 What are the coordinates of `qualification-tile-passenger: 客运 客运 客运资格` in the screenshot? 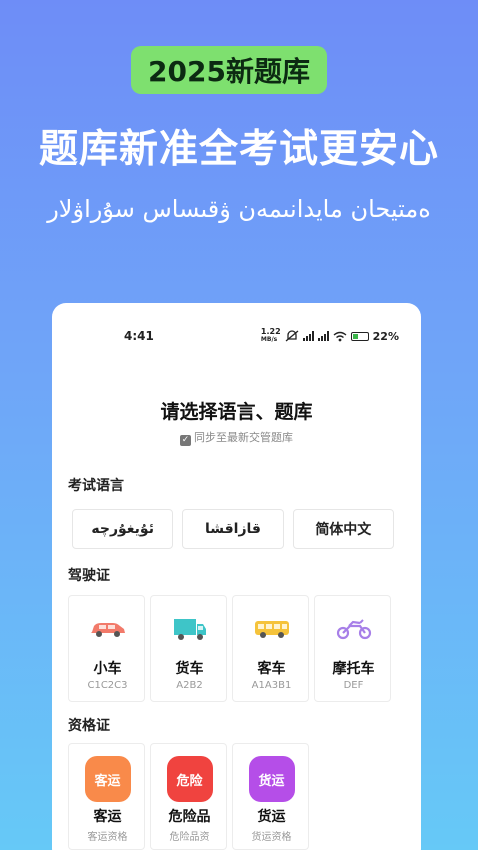 It's located at (106, 796).